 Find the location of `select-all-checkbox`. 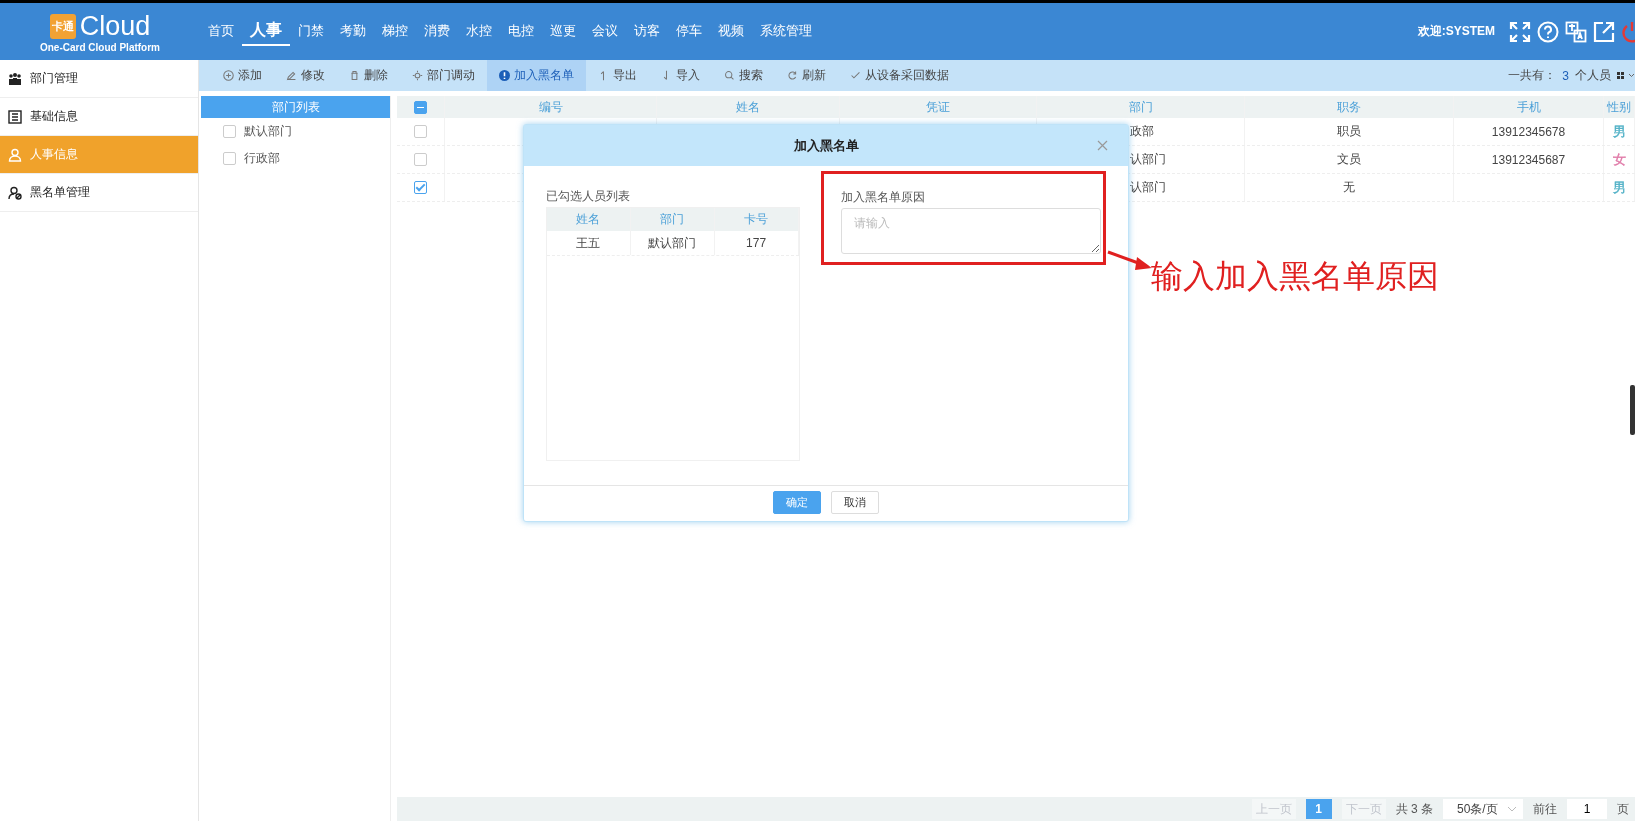

select-all-checkbox is located at coordinates (420, 107).